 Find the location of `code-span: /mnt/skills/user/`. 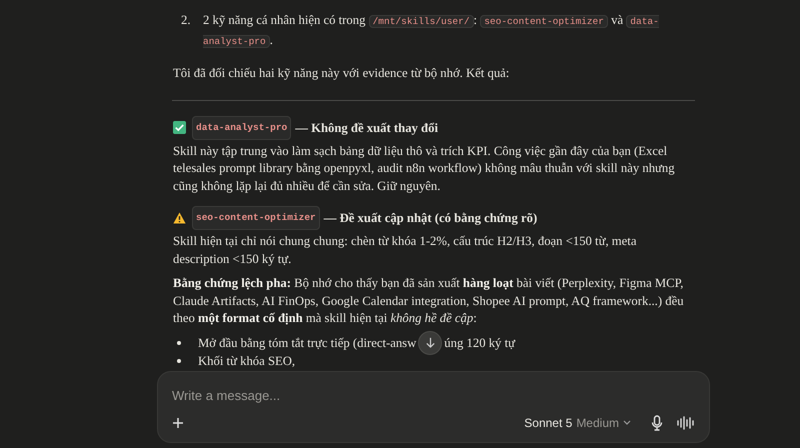

code-span: /mnt/skills/user/ is located at coordinates (421, 21).